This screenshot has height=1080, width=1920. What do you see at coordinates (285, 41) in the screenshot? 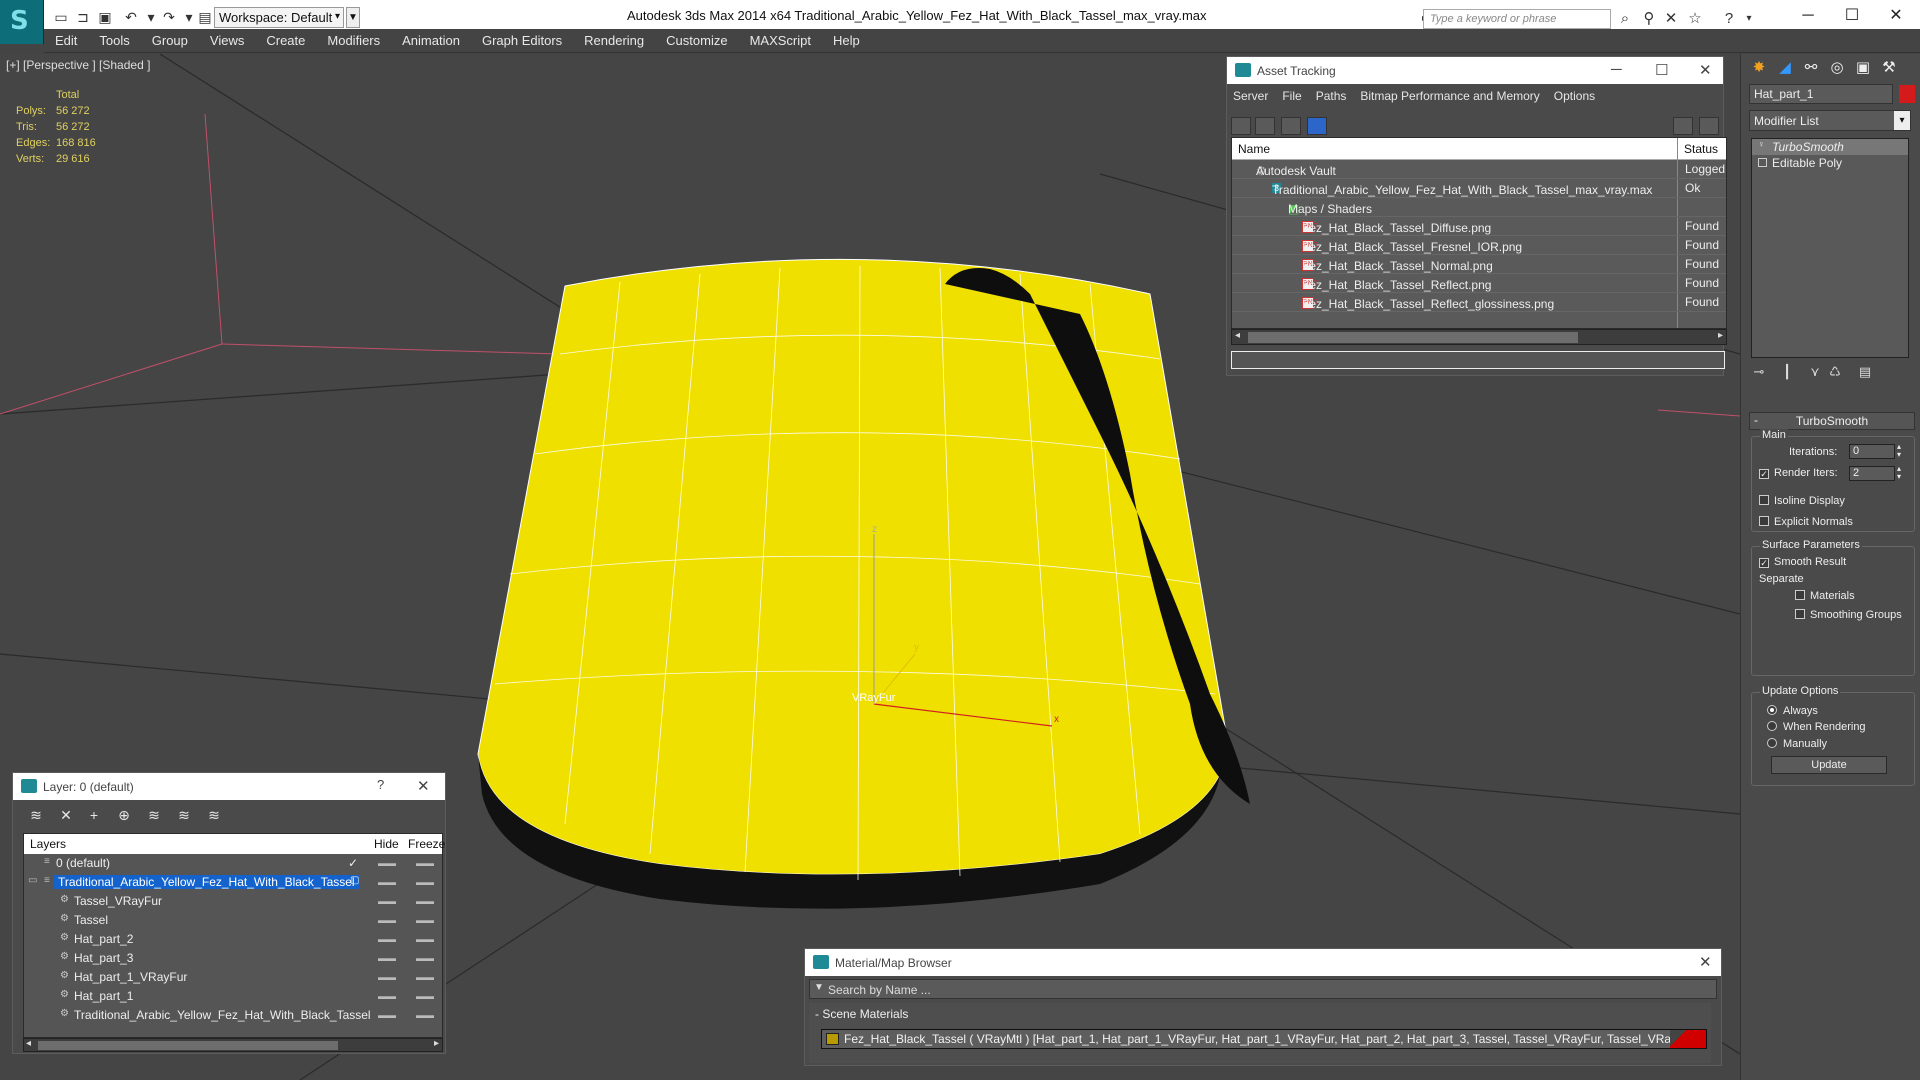
I see `menu-create: Create` at bounding box center [285, 41].